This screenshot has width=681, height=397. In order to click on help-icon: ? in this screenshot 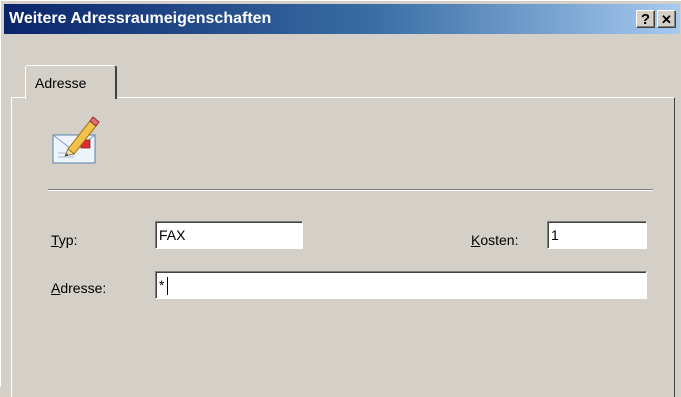, I will do `click(645, 19)`.